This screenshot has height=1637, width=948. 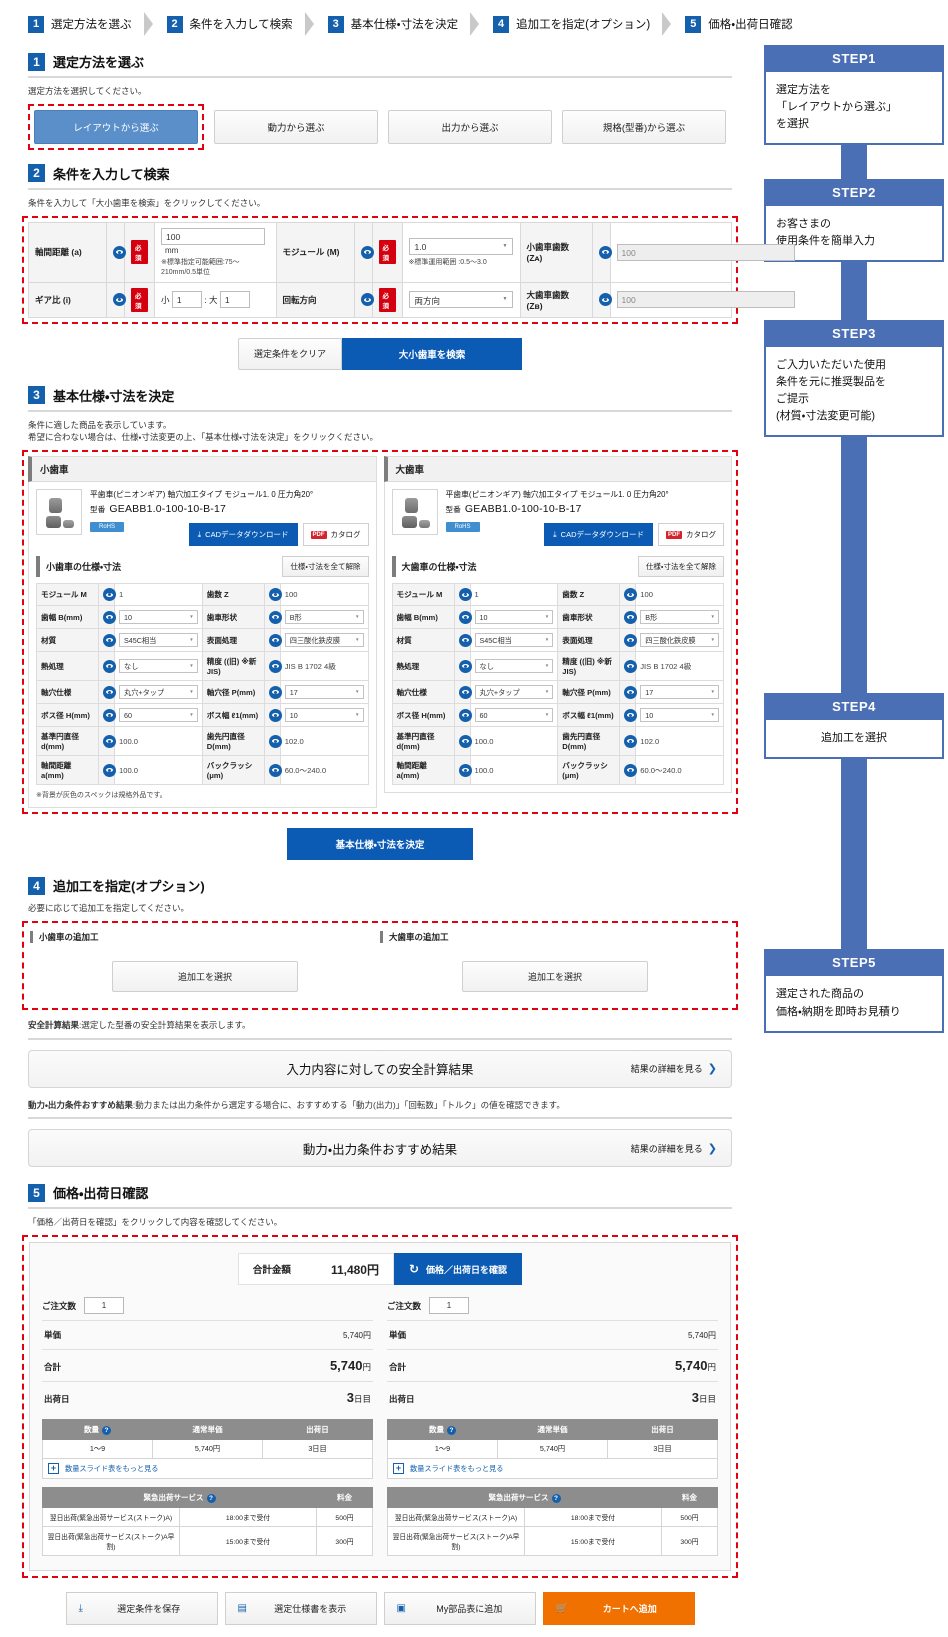 What do you see at coordinates (335, 534) in the screenshot?
I see `catalog-button: PDF カタログ` at bounding box center [335, 534].